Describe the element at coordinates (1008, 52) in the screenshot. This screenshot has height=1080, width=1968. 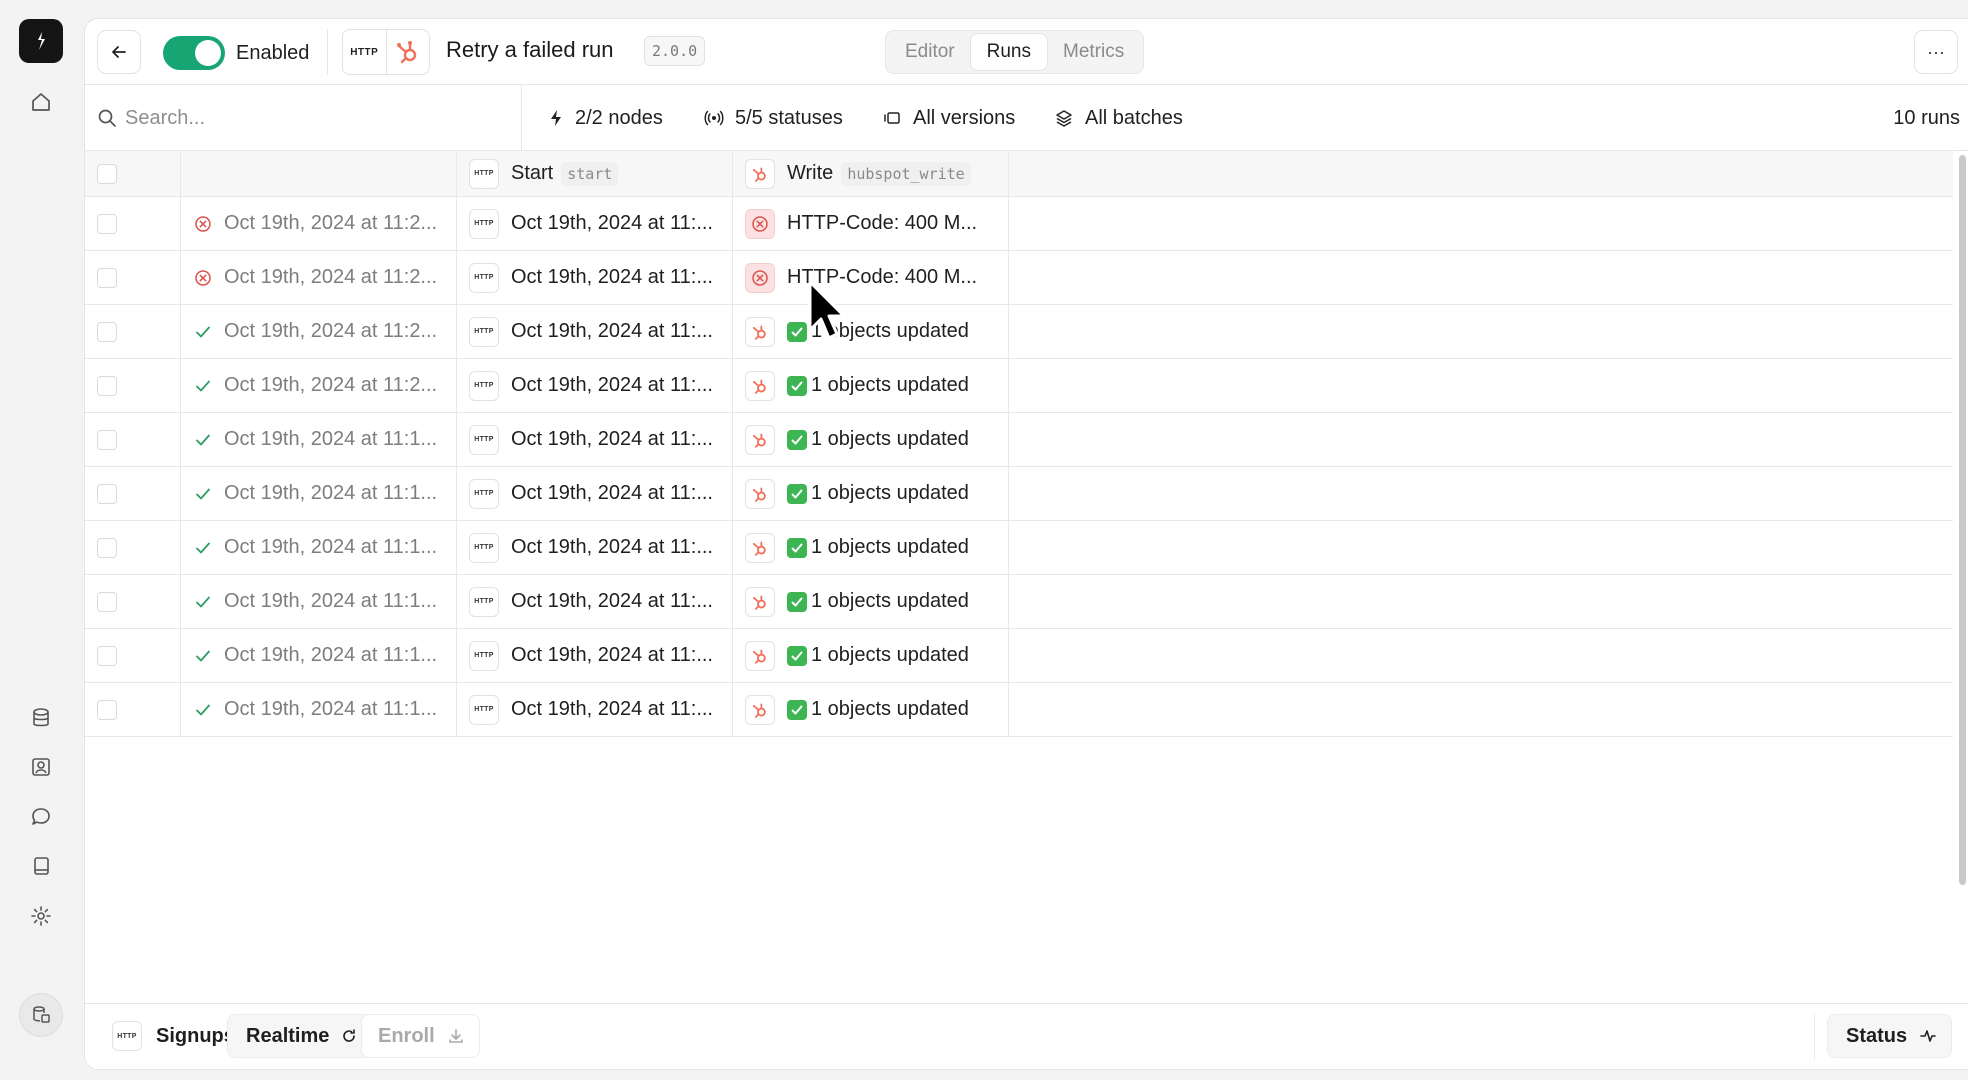
I see `tab-runs: Runs` at that location.